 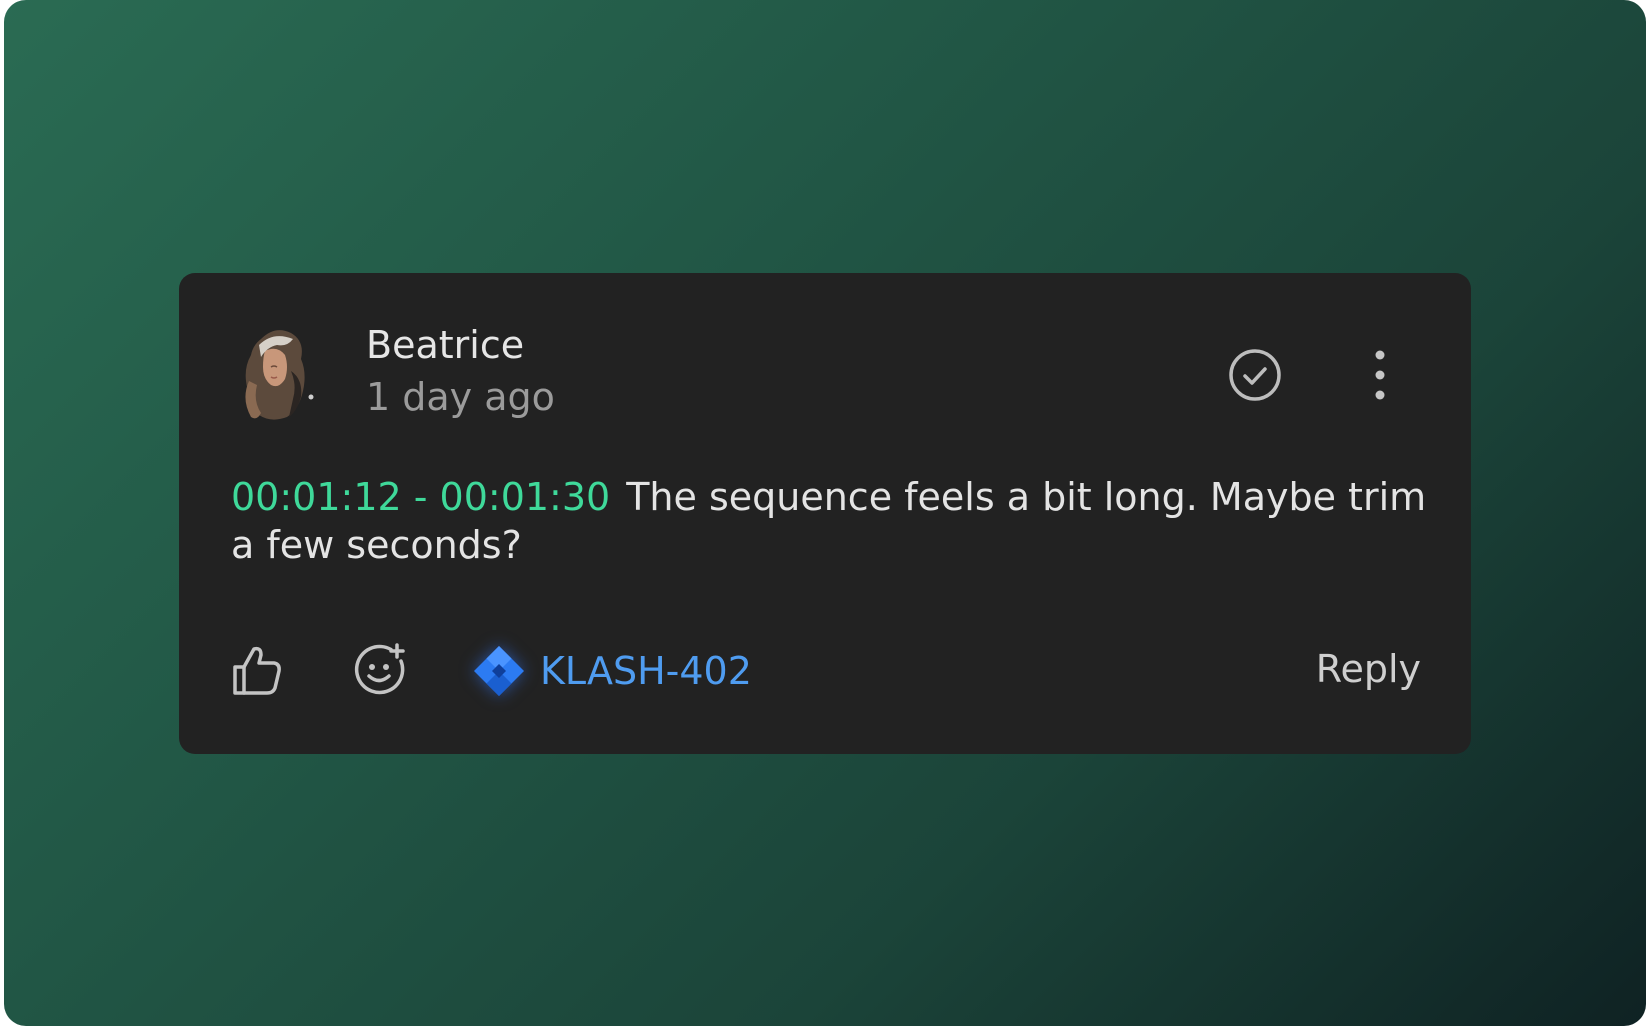 What do you see at coordinates (499, 671) in the screenshot?
I see `jira-icon` at bounding box center [499, 671].